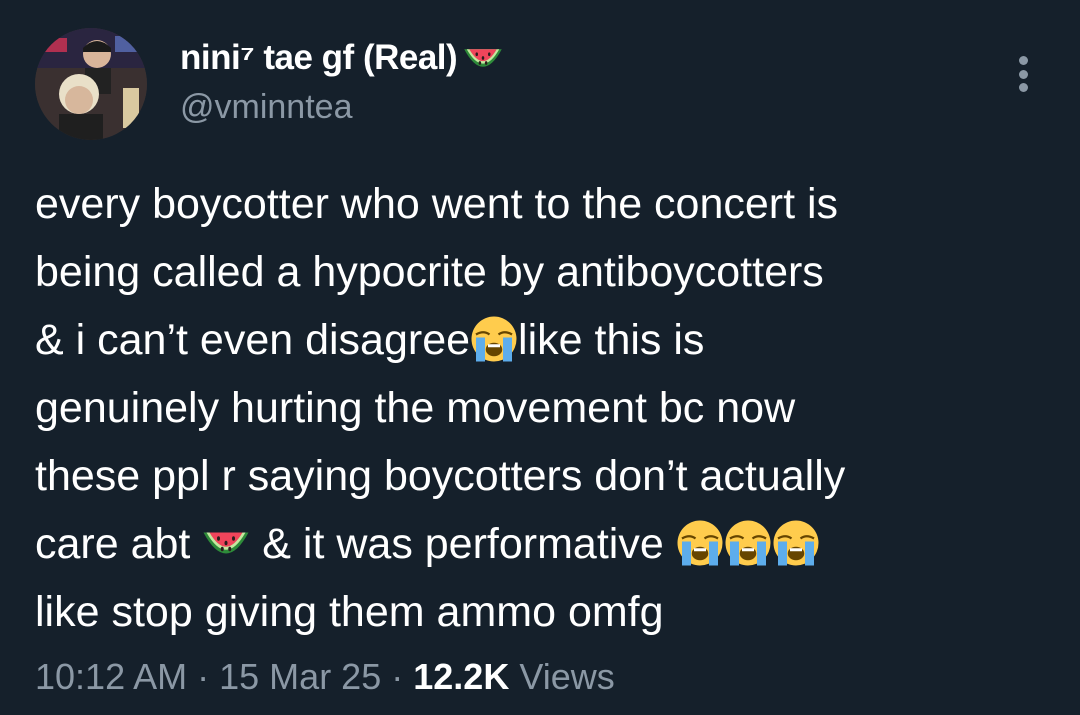 The height and width of the screenshot is (715, 1080). What do you see at coordinates (300, 676) in the screenshot?
I see `tweet-date: 15 Mar 25` at bounding box center [300, 676].